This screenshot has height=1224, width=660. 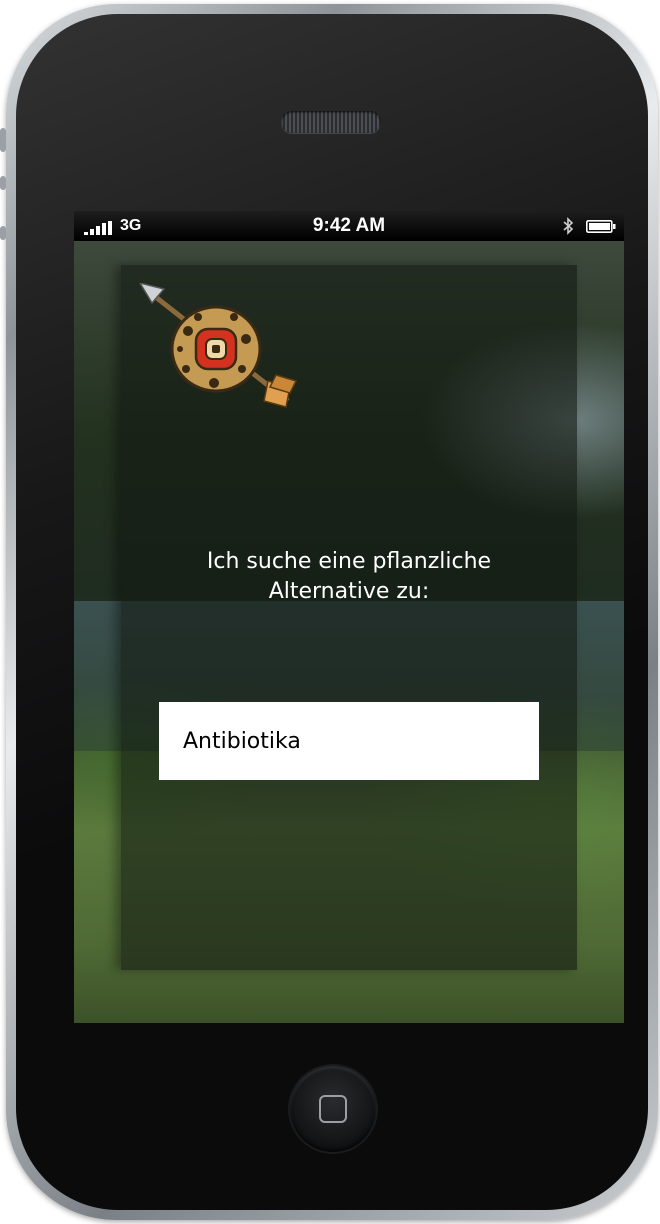 I want to click on home-button, so click(x=333, y=1109).